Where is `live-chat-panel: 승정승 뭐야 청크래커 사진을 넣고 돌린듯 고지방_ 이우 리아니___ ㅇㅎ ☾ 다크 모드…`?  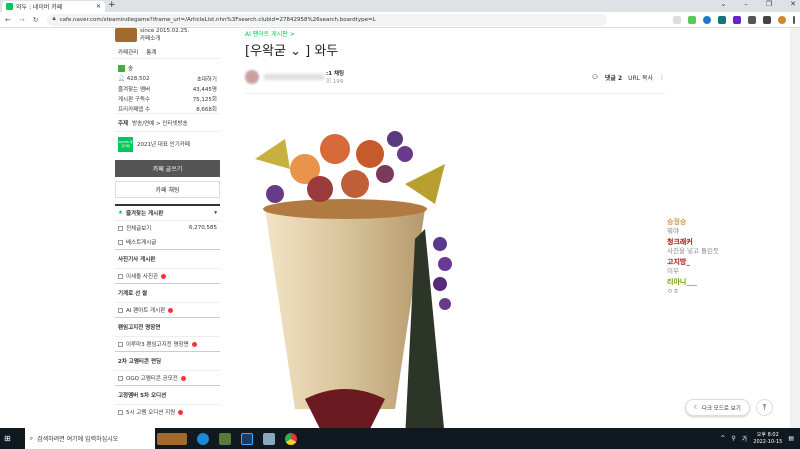
live-chat-panel: 승정승 뭐야 청크래커 사진을 넣고 돌린듯 고지방_ 이우 리아니___ ㅇㅎ ☾ 다크 모드… is located at coordinates (727, 228).